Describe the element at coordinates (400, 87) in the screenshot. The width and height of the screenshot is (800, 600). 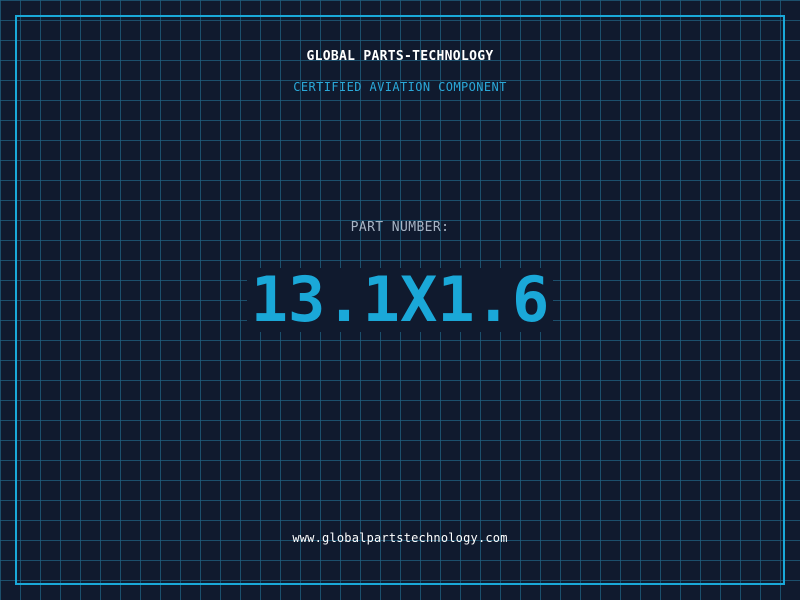
I see `certification-subtitle: CERTIFIED AVIATION COMPONENT` at that location.